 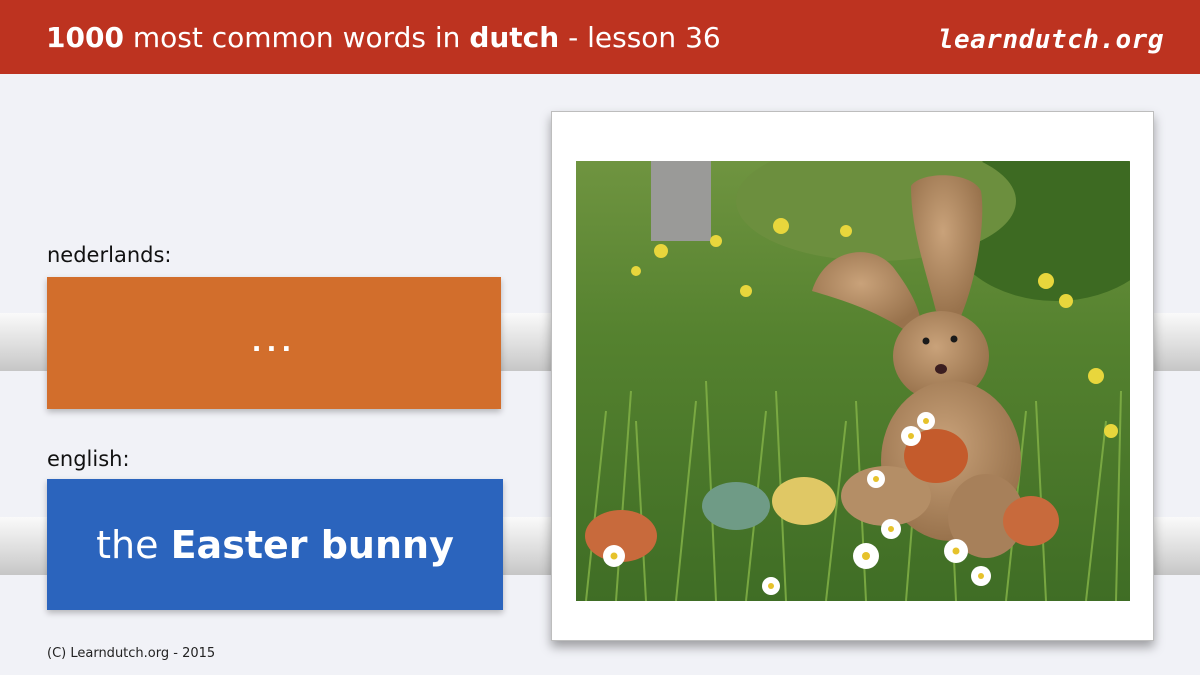 What do you see at coordinates (527, 546) in the screenshot?
I see `rail-mid-bottom` at bounding box center [527, 546].